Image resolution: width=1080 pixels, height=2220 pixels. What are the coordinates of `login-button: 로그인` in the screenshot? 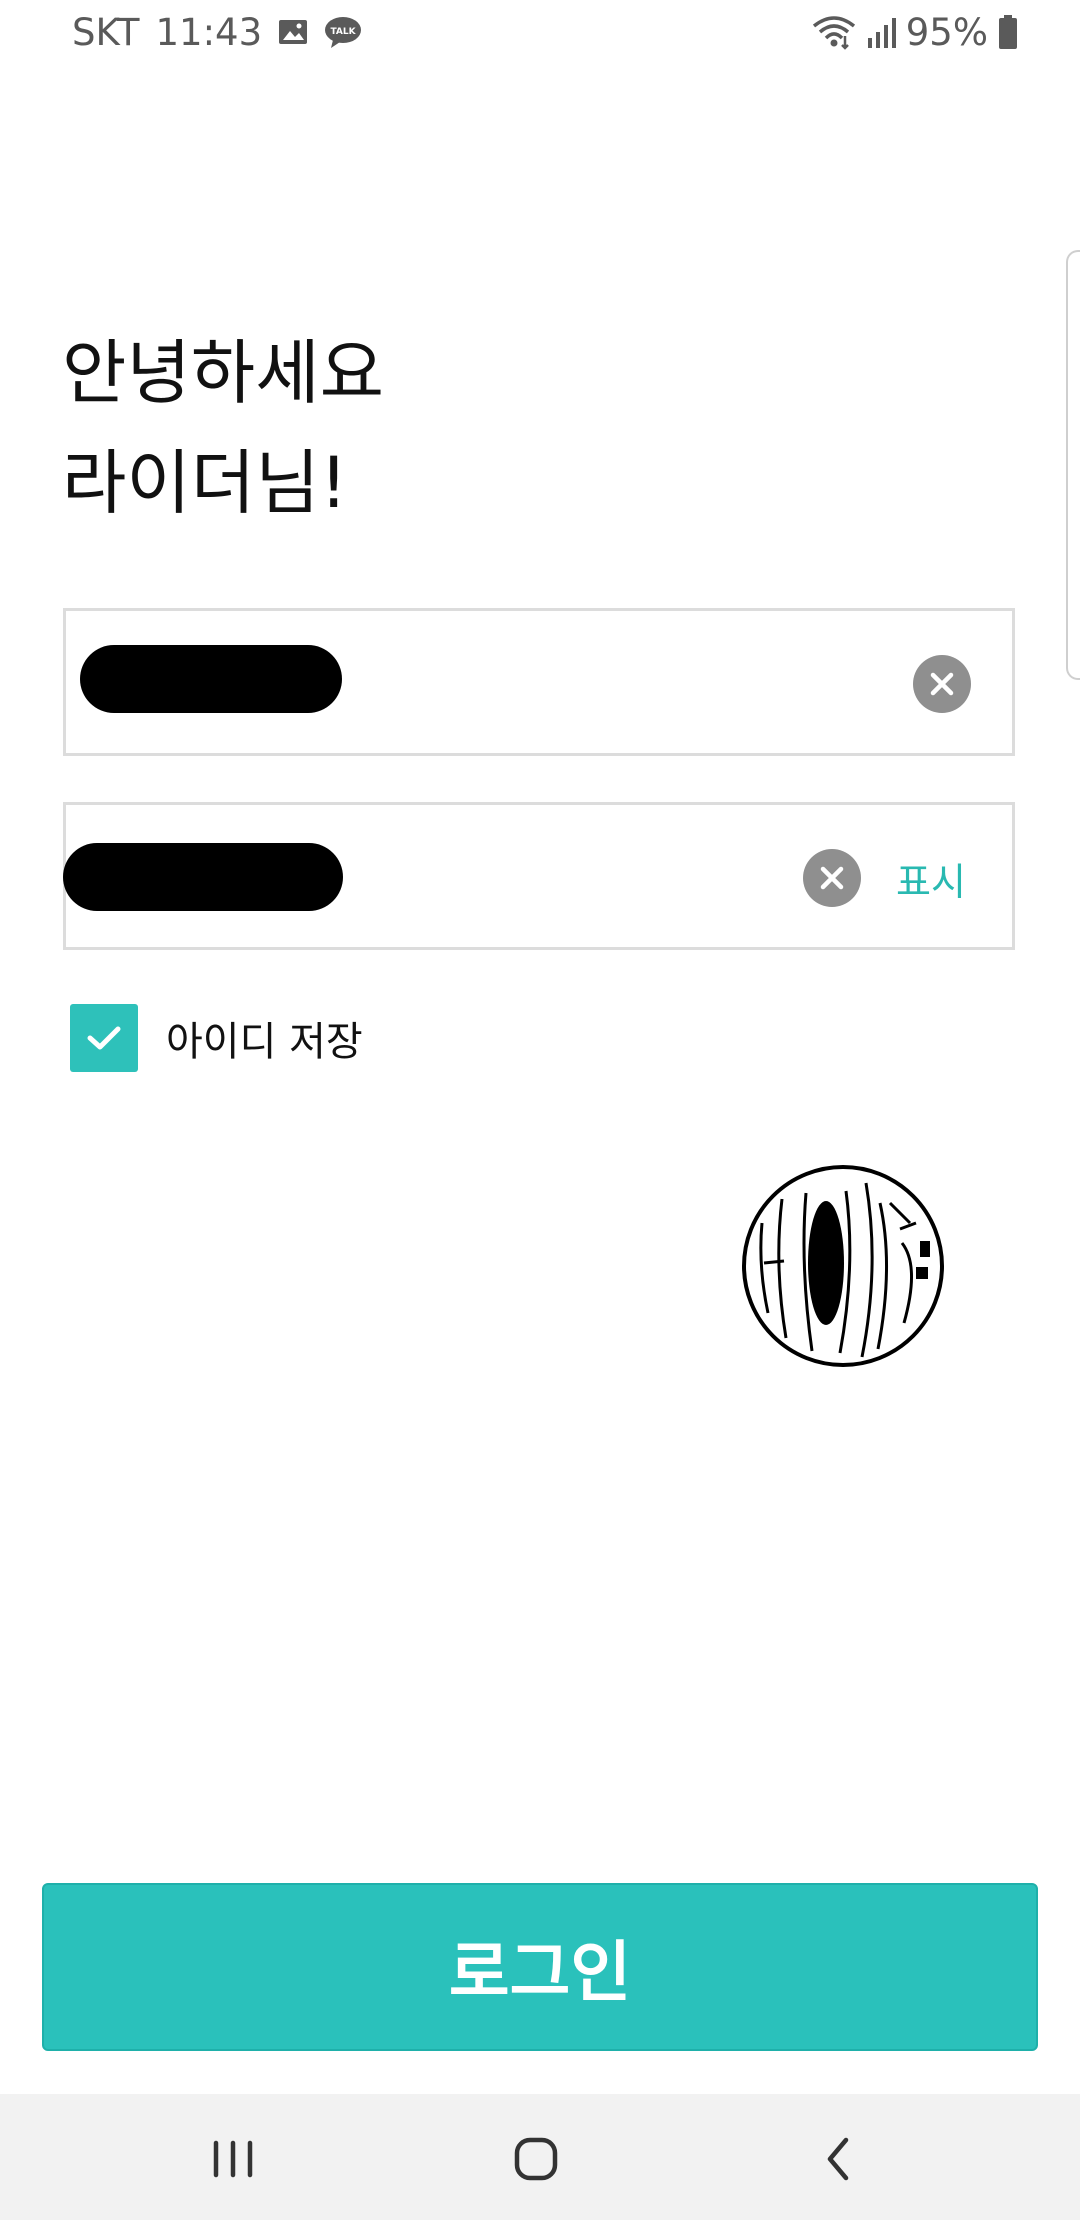 It's located at (540, 1967).